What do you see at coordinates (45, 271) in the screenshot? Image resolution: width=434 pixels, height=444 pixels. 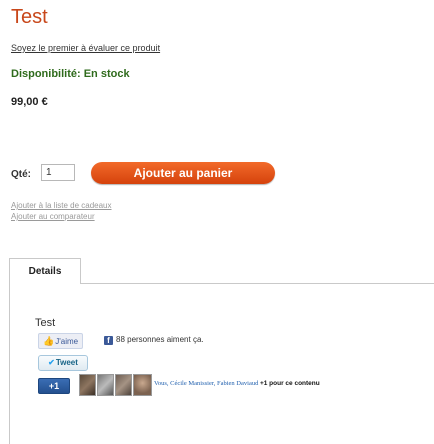 I see `tab-details: Details` at bounding box center [45, 271].